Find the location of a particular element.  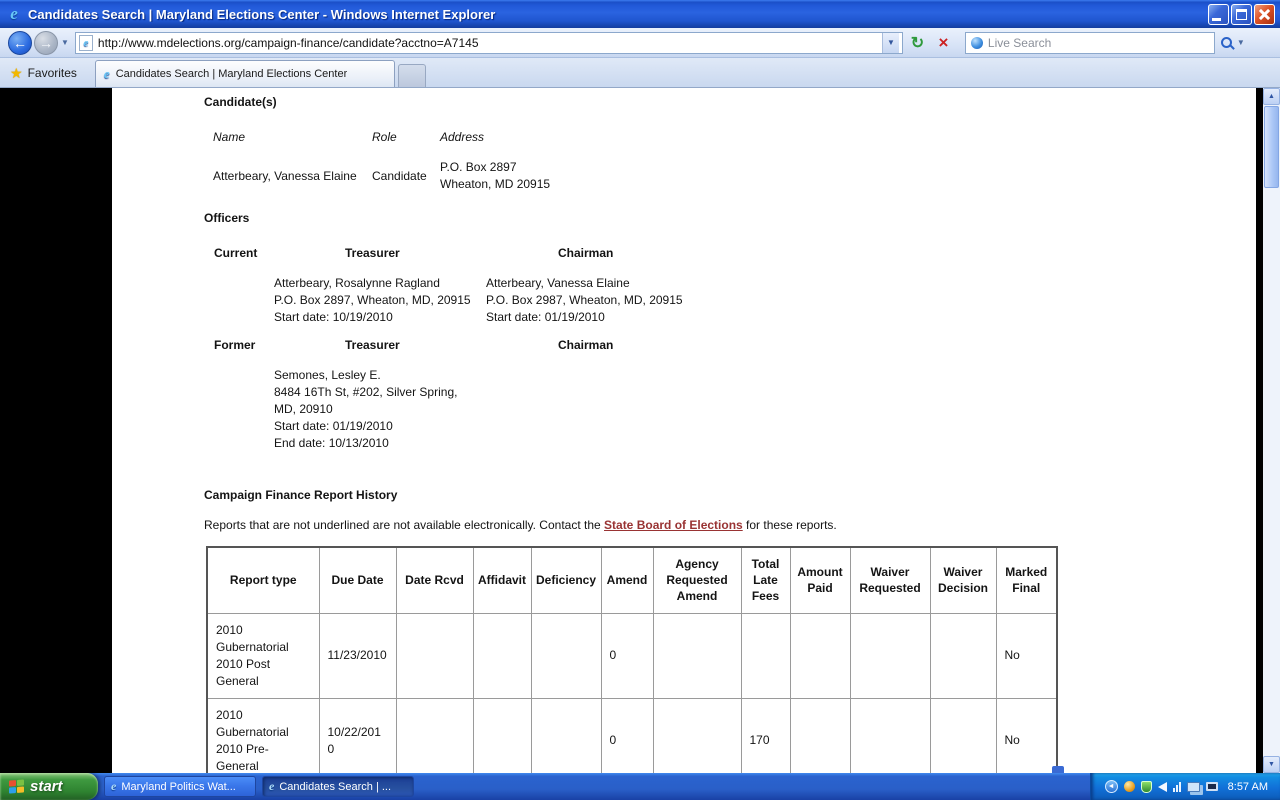

refresh-icon: ↻ is located at coordinates (917, 43).